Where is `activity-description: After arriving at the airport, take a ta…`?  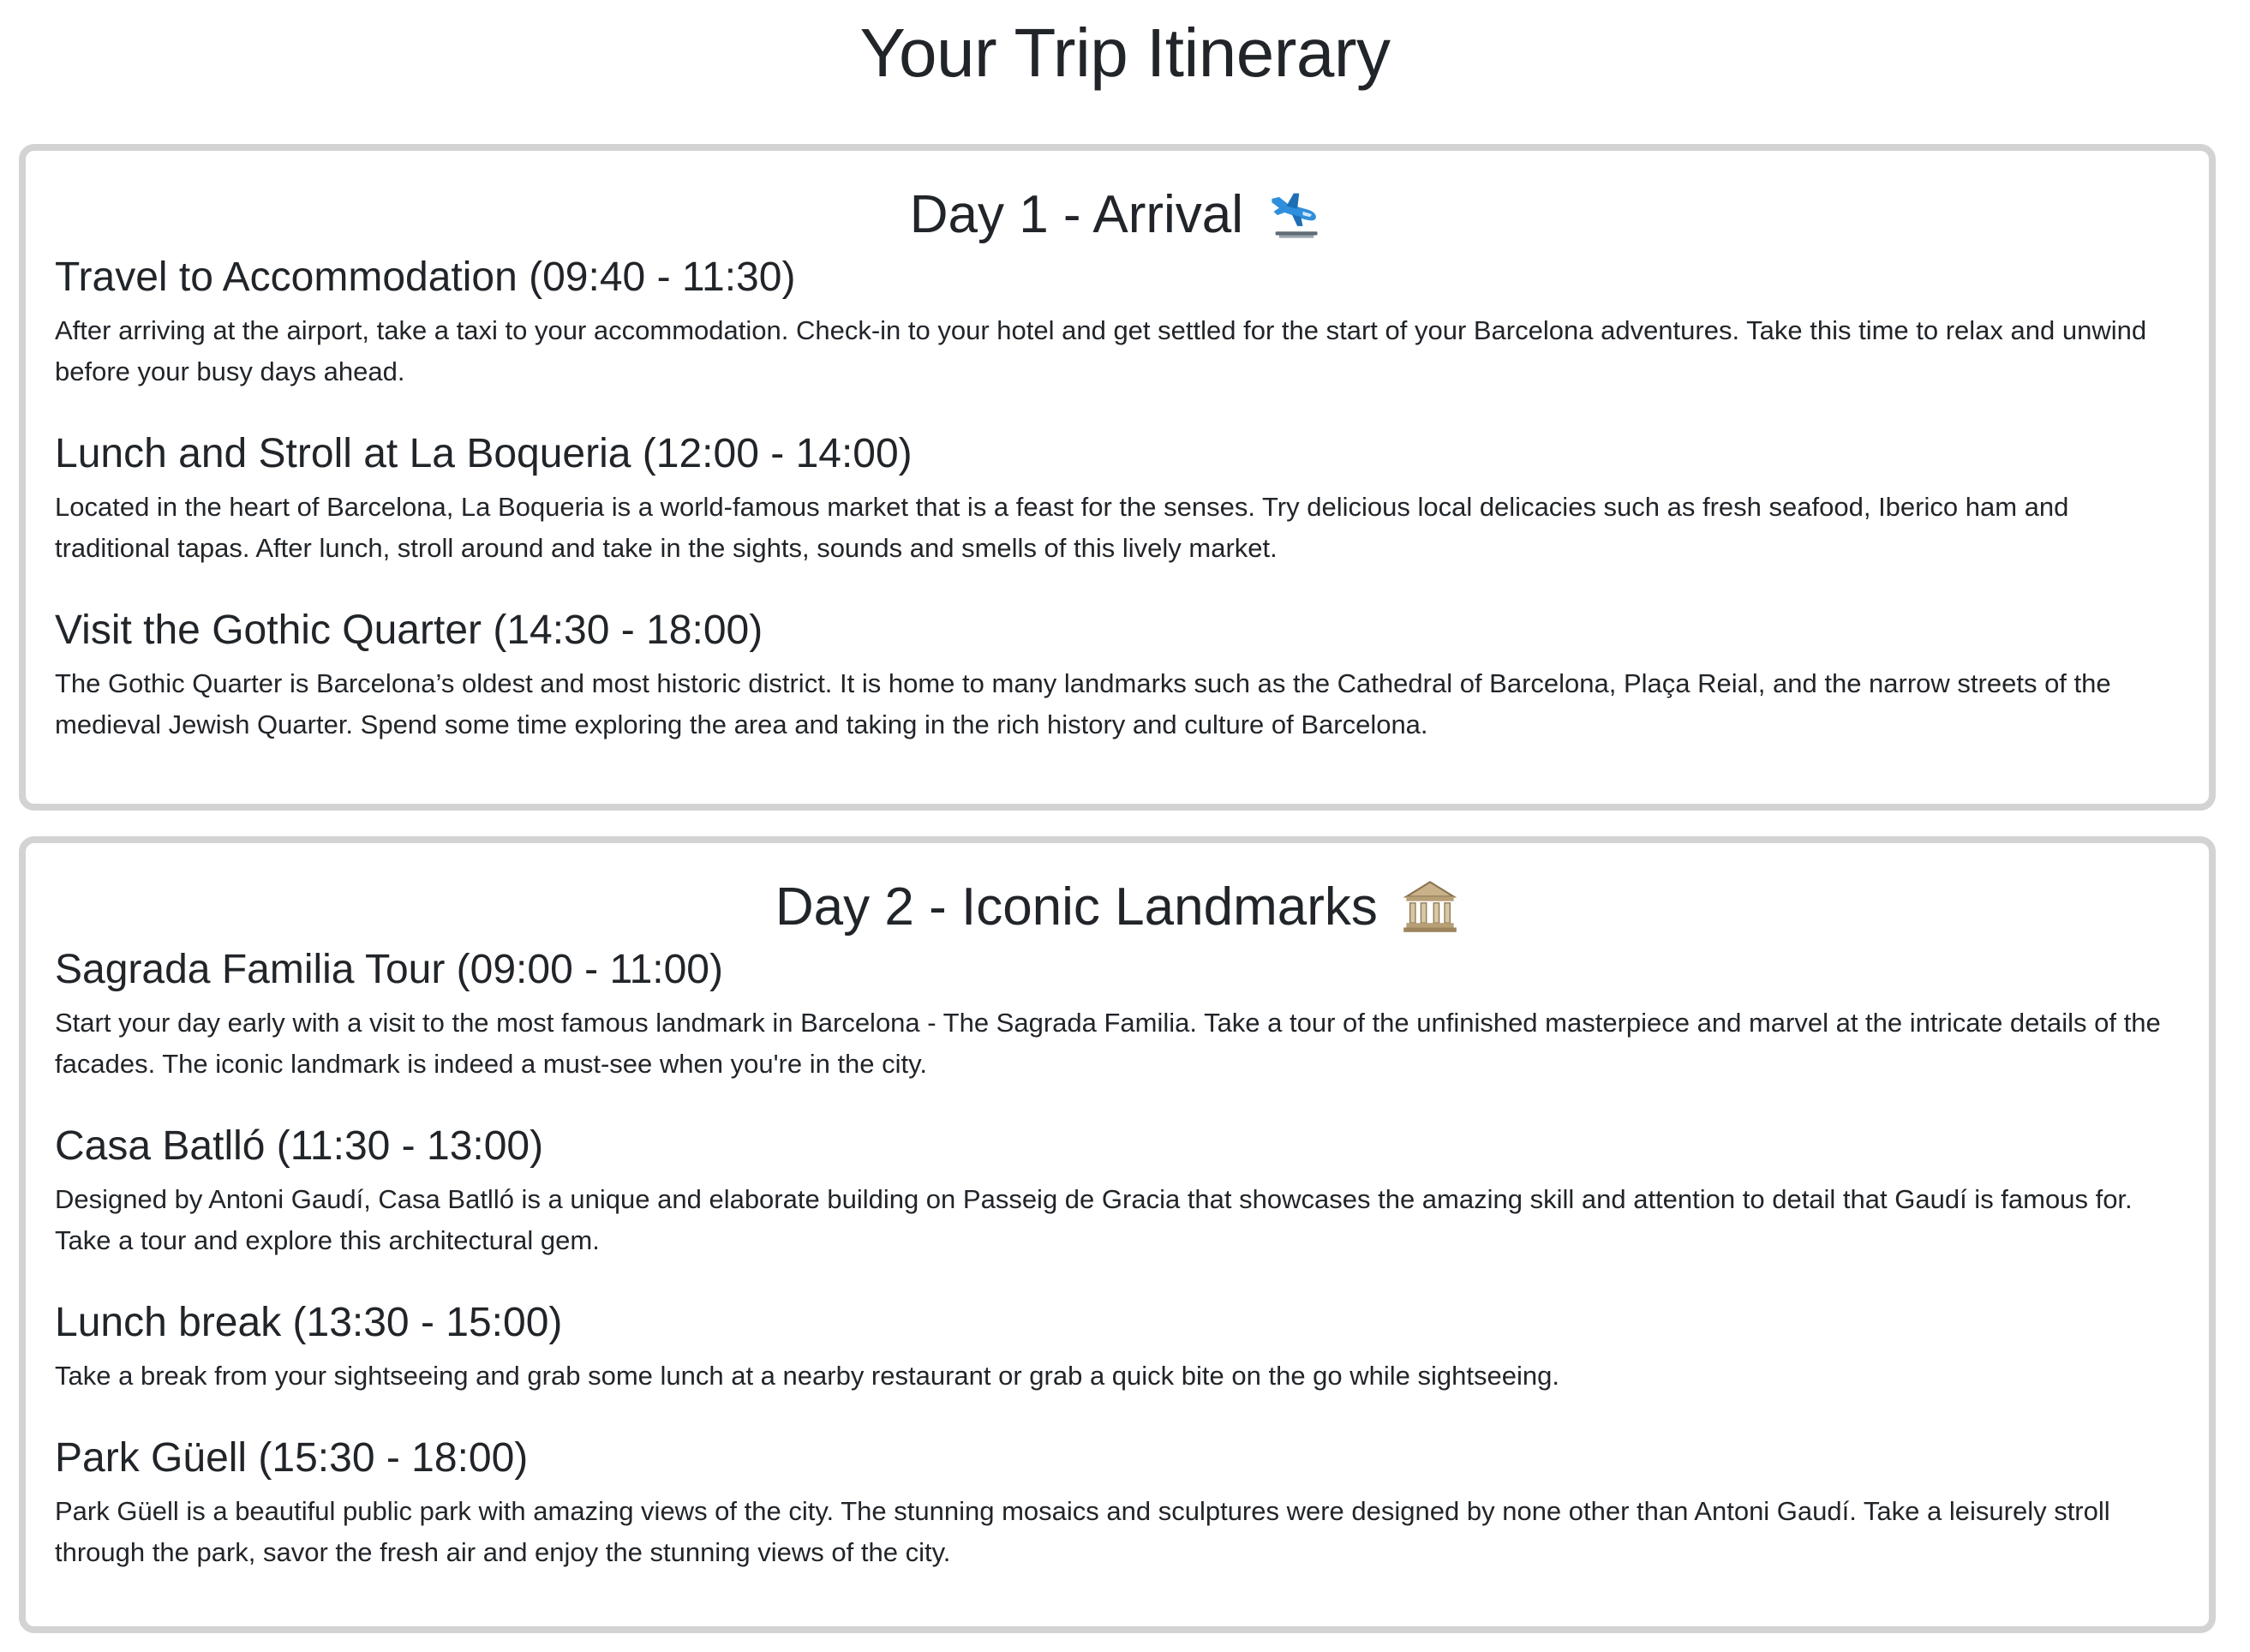
activity-description: After arriving at the airport, take a ta… is located at coordinates (1101, 350).